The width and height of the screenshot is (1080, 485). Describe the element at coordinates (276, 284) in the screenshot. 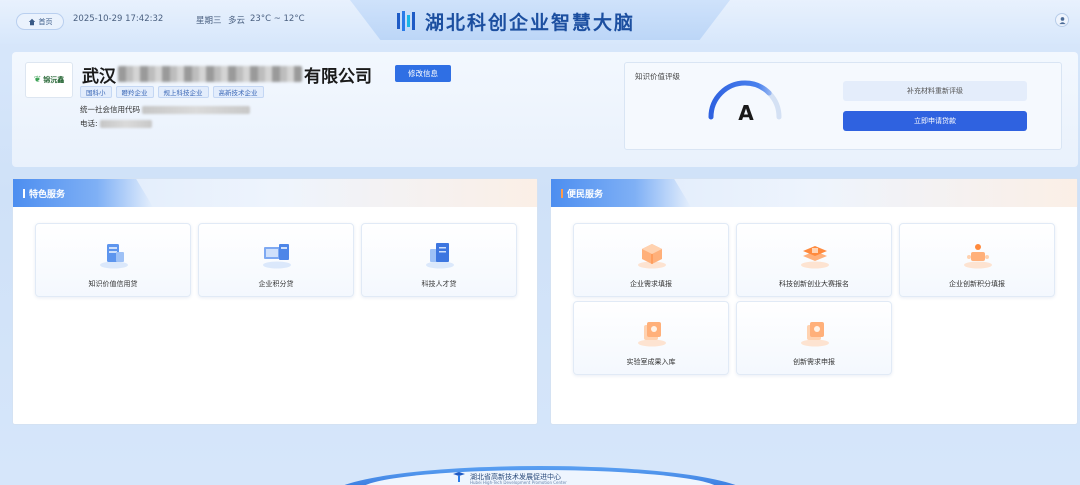

I see `service-card-label: 企业积分贷` at that location.